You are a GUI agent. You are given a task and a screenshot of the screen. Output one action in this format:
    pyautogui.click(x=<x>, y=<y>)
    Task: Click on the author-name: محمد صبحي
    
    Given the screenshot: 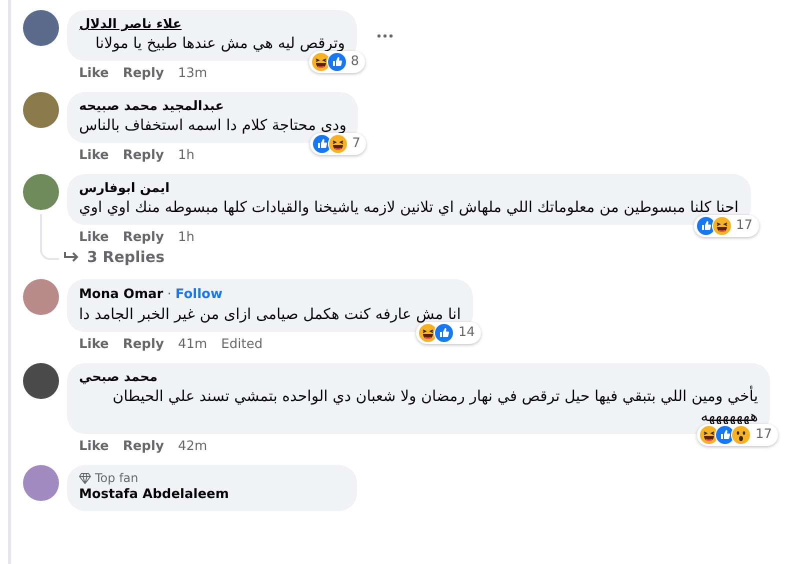 What is the action you would take?
    pyautogui.click(x=118, y=377)
    